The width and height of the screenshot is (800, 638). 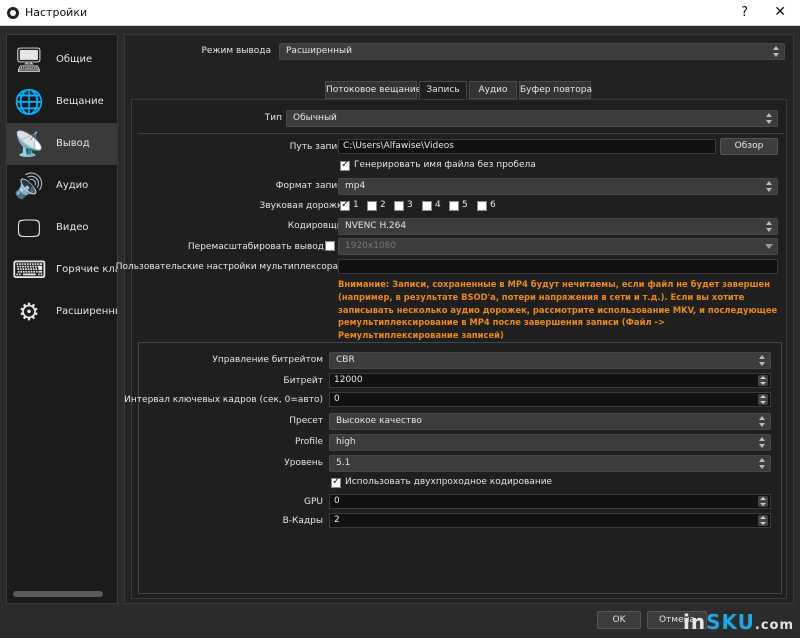 I want to click on gpu-value: 0, so click(x=337, y=501).